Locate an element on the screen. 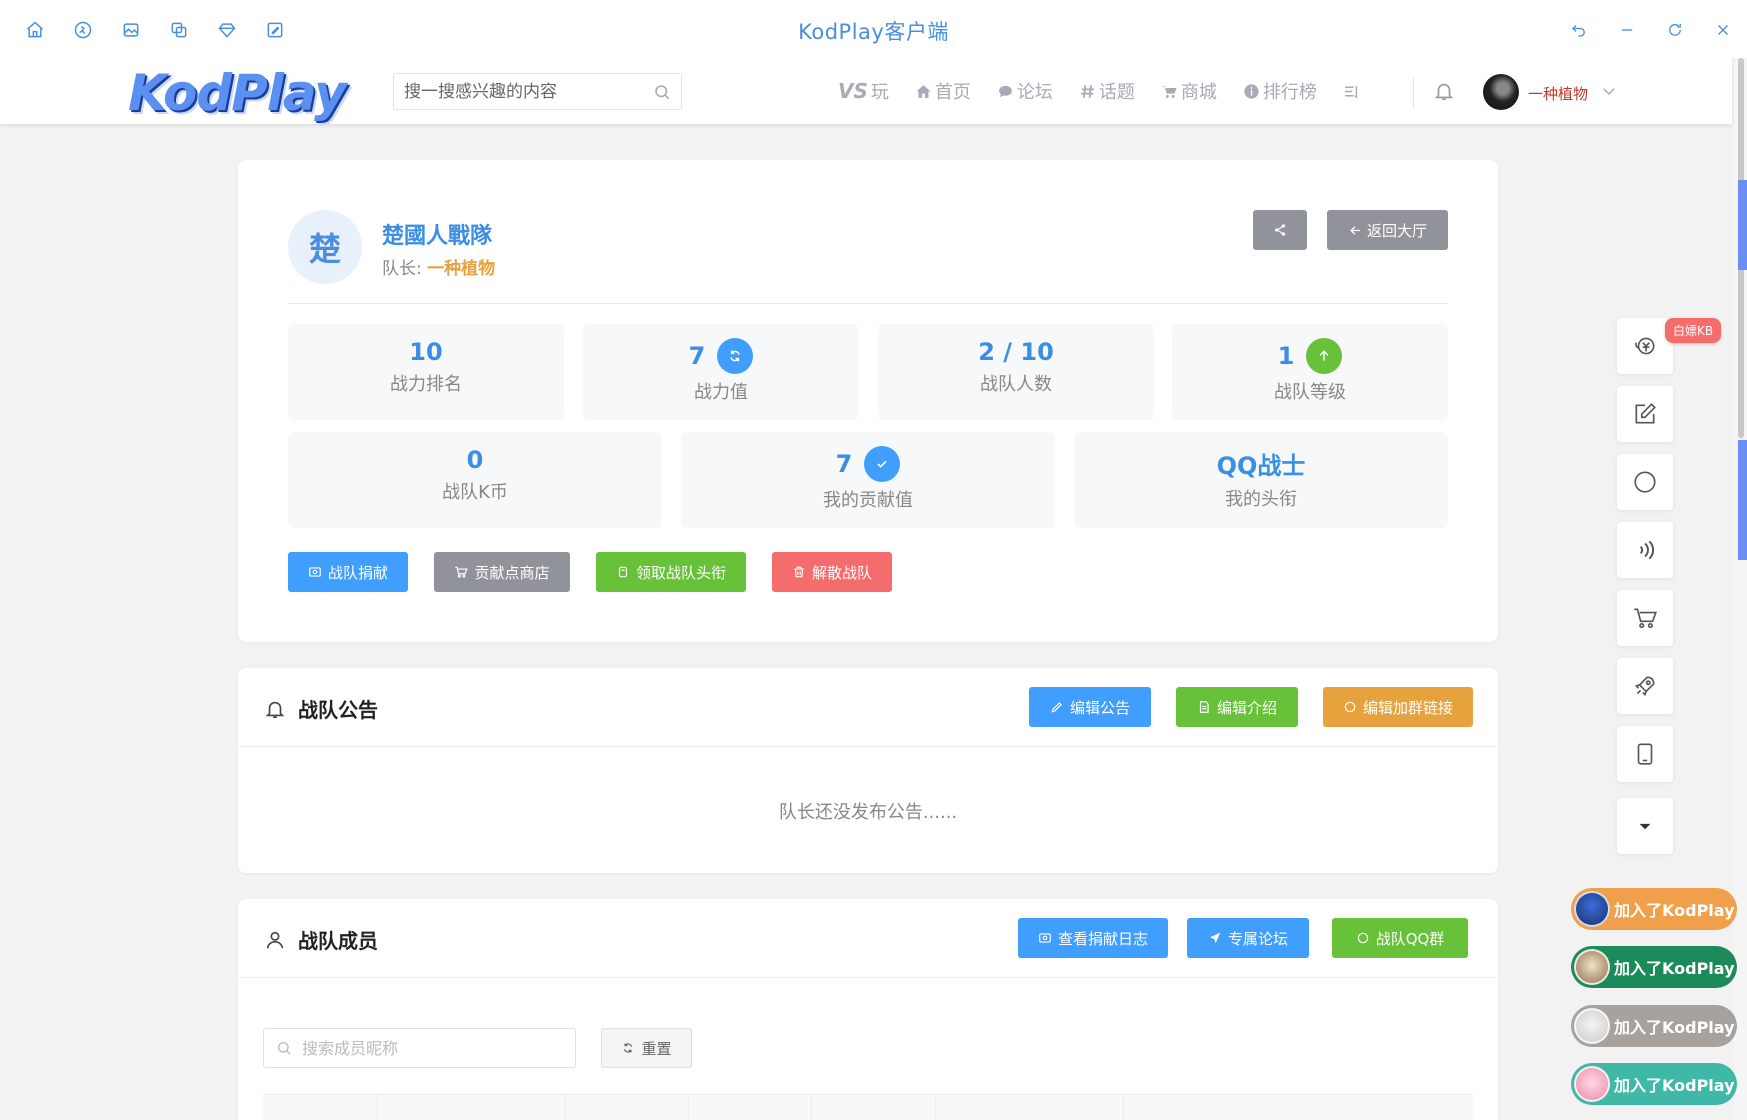 Image resolution: width=1747 pixels, height=1120 pixels. share-icon is located at coordinates (1280, 230).